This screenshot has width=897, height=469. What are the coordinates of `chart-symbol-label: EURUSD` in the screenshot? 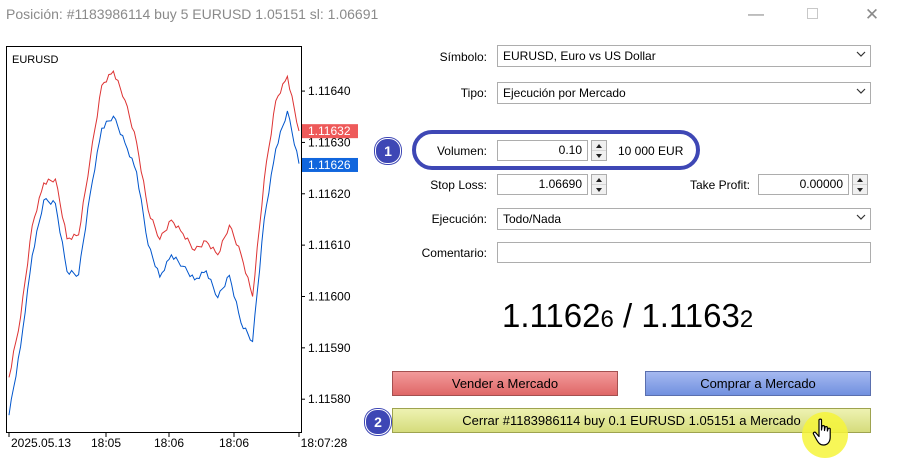 It's located at (35, 60).